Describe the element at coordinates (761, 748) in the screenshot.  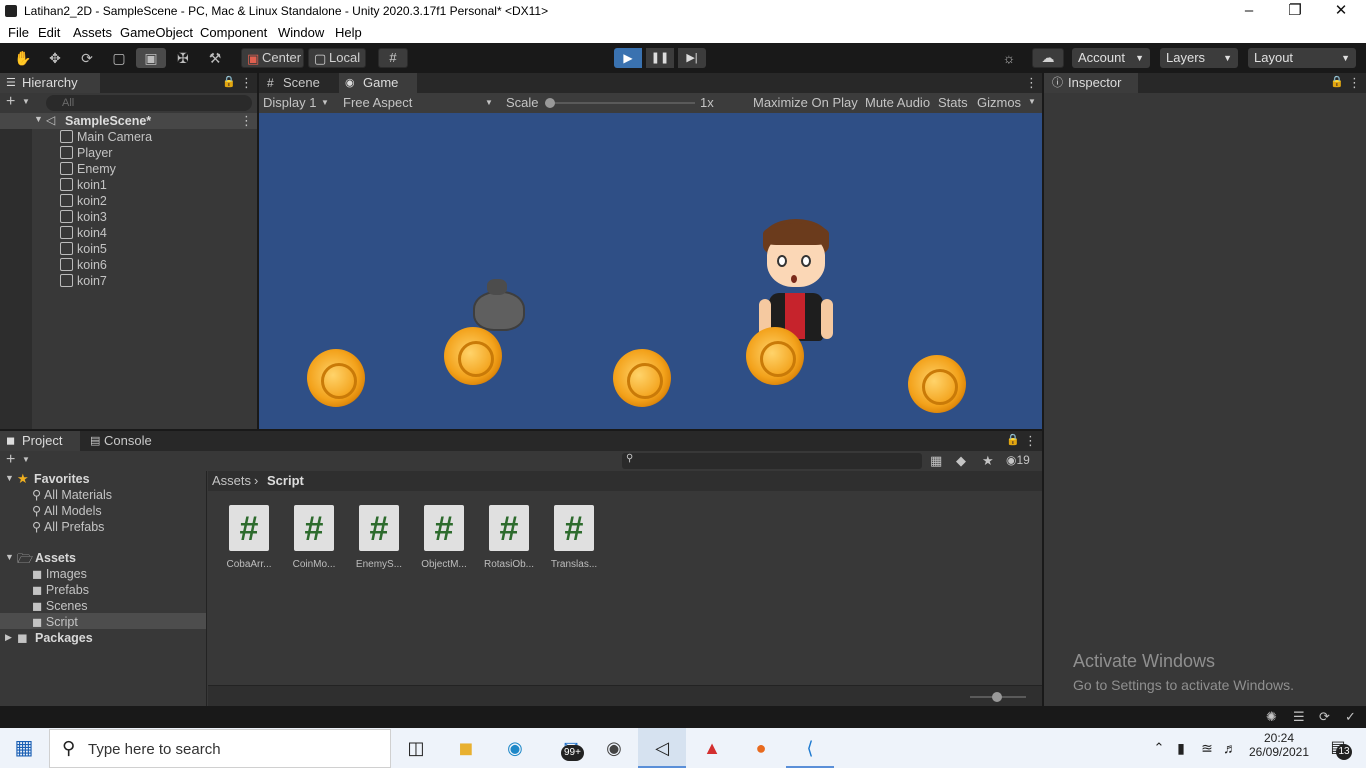
I see `firefox-icon: ●` at that location.